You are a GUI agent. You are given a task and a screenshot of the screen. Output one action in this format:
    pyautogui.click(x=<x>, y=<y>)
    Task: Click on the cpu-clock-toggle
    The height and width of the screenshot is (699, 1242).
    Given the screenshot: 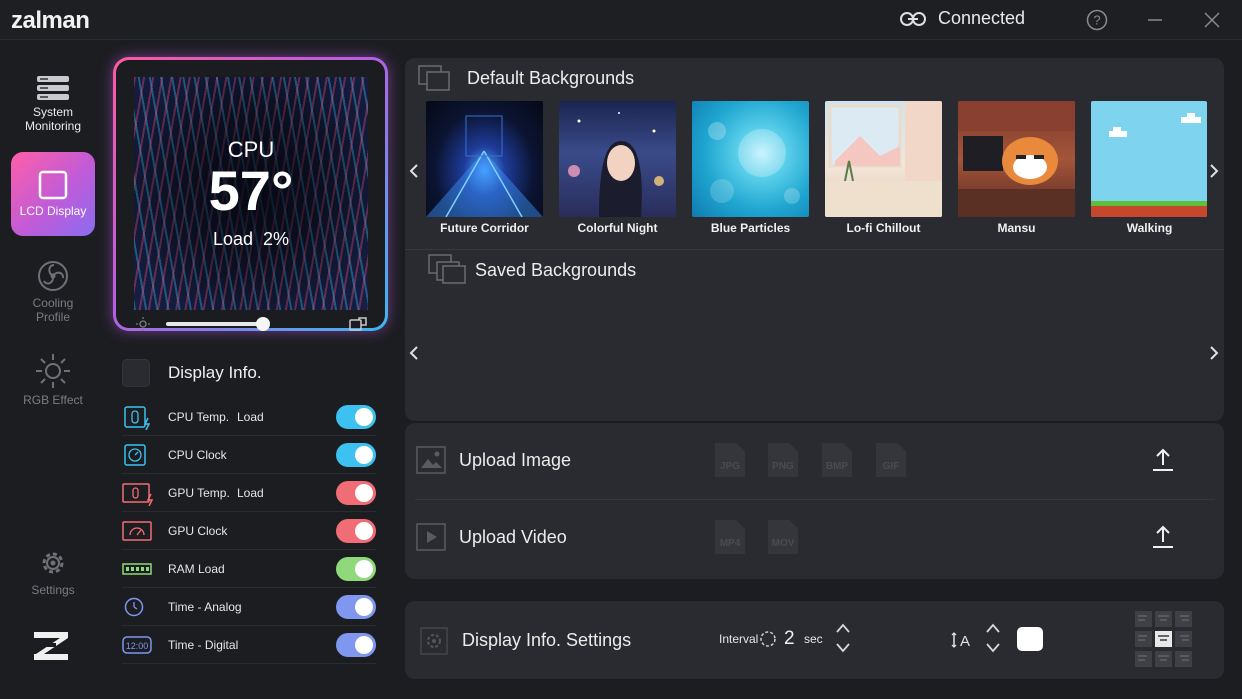 What is the action you would take?
    pyautogui.click(x=356, y=455)
    